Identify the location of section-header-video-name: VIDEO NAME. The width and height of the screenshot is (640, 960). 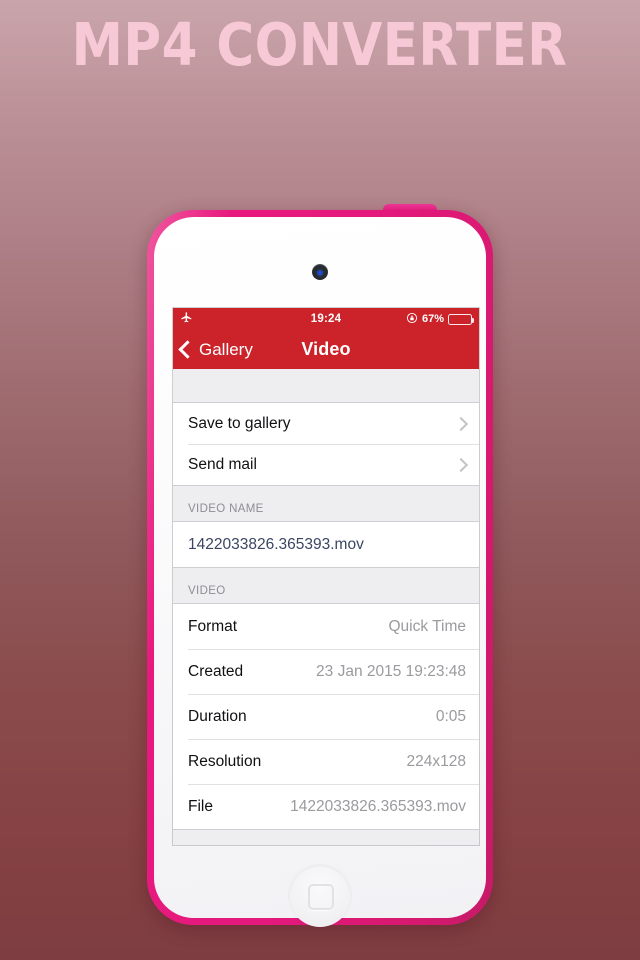
(326, 503).